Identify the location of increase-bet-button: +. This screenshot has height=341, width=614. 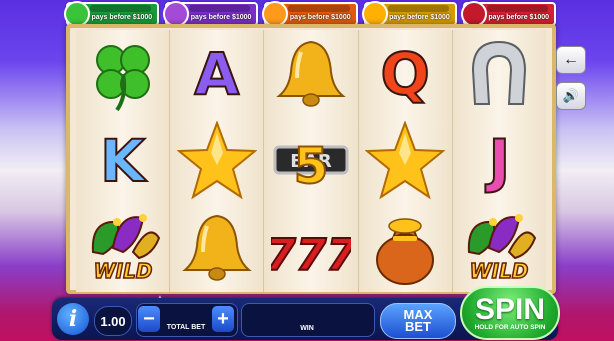
(223, 319).